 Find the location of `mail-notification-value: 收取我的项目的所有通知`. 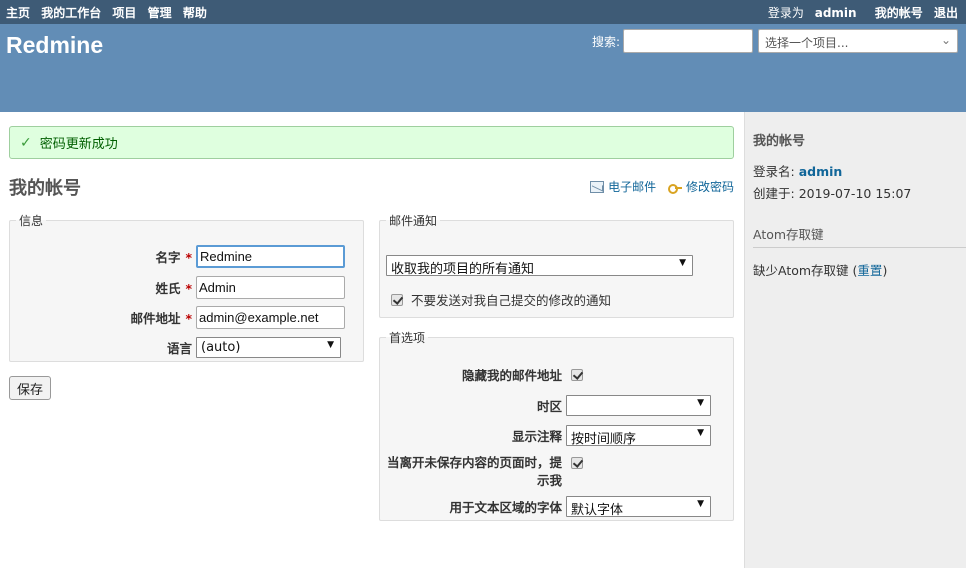

mail-notification-value: 收取我的项目的所有通知 is located at coordinates (463, 269).